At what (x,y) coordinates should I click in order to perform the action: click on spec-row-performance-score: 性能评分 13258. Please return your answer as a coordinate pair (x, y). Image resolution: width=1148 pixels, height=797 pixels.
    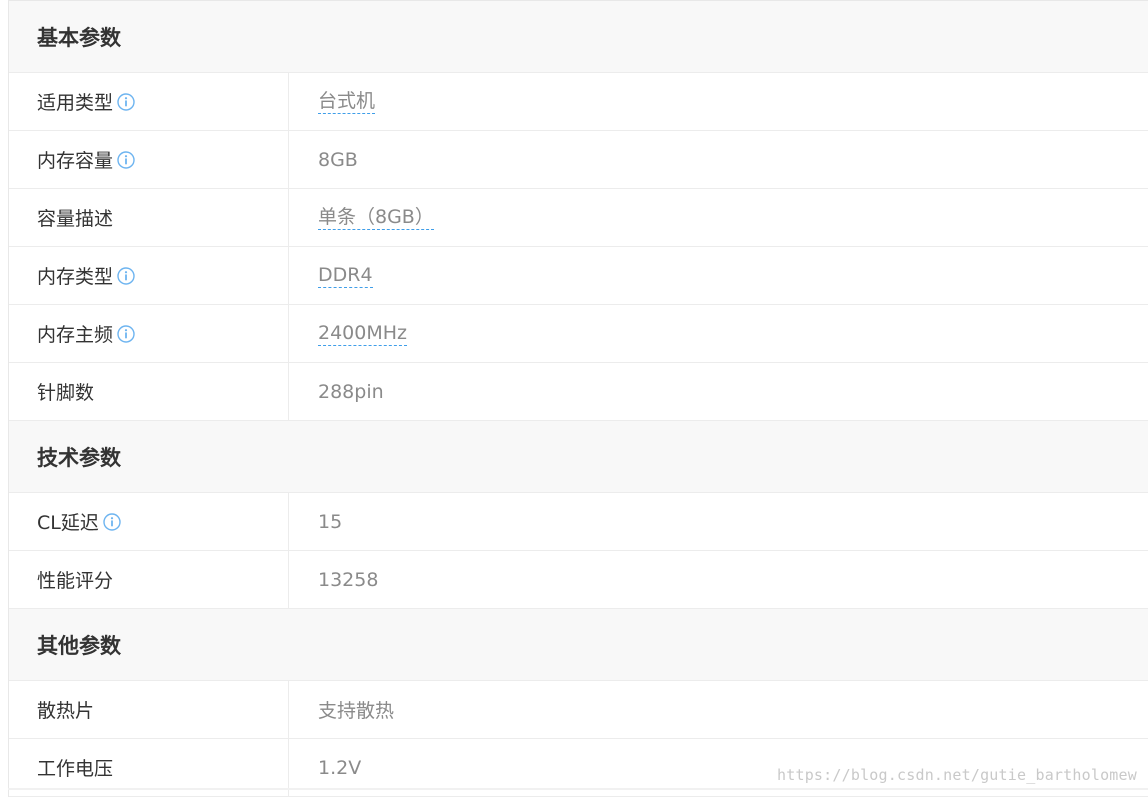
    Looking at the image, I should click on (578, 580).